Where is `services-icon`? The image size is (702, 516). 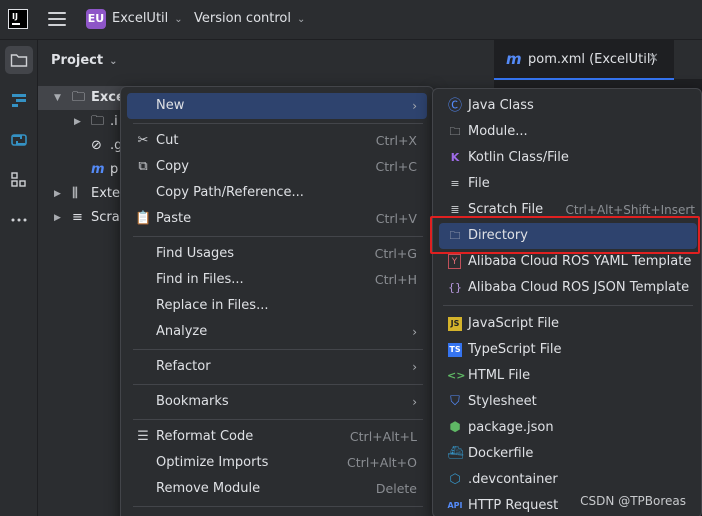
services-icon is located at coordinates (19, 140).